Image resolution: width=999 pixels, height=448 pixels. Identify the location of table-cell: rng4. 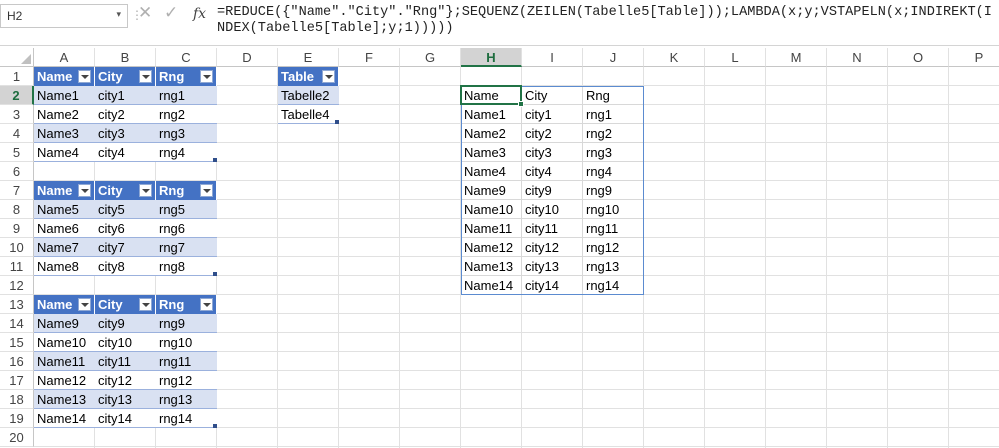
(186, 152).